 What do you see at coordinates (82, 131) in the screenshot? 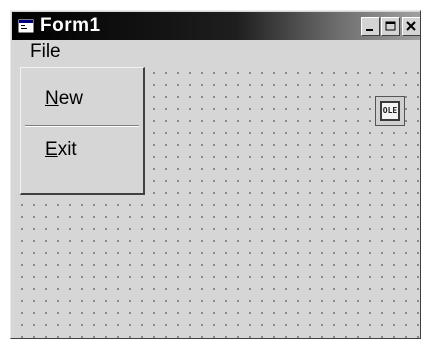
I see `file-menu-dropdown: New Exit` at bounding box center [82, 131].